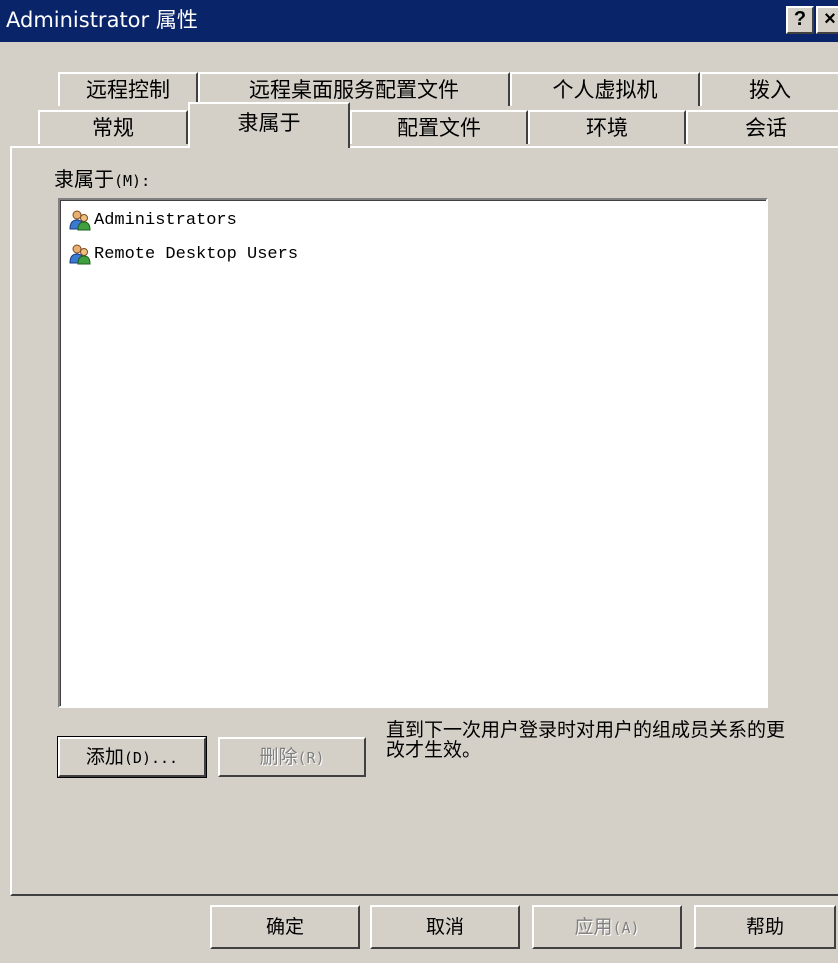 Image resolution: width=838 pixels, height=963 pixels. I want to click on tab-member-of: 隶属于, so click(269, 125).